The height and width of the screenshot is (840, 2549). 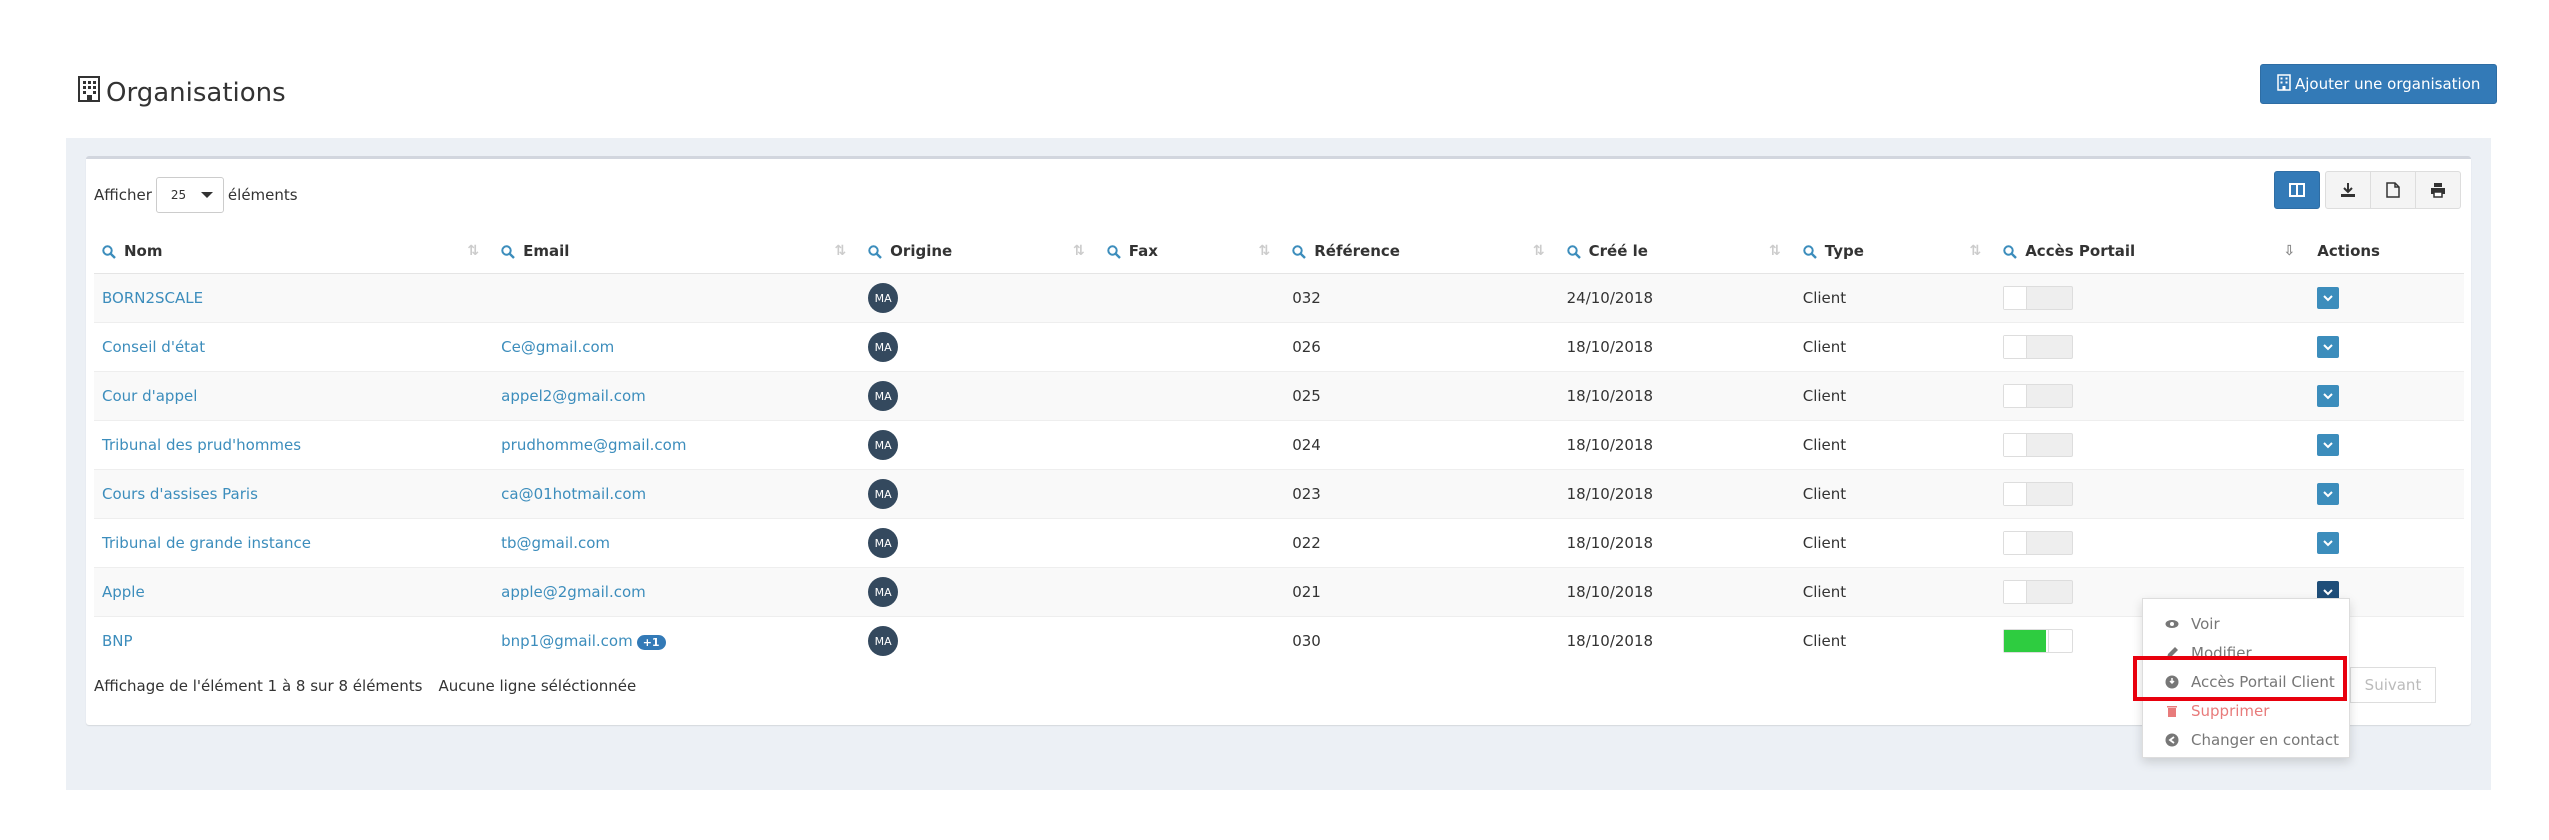 I want to click on table-cell: 030, so click(x=1421, y=640).